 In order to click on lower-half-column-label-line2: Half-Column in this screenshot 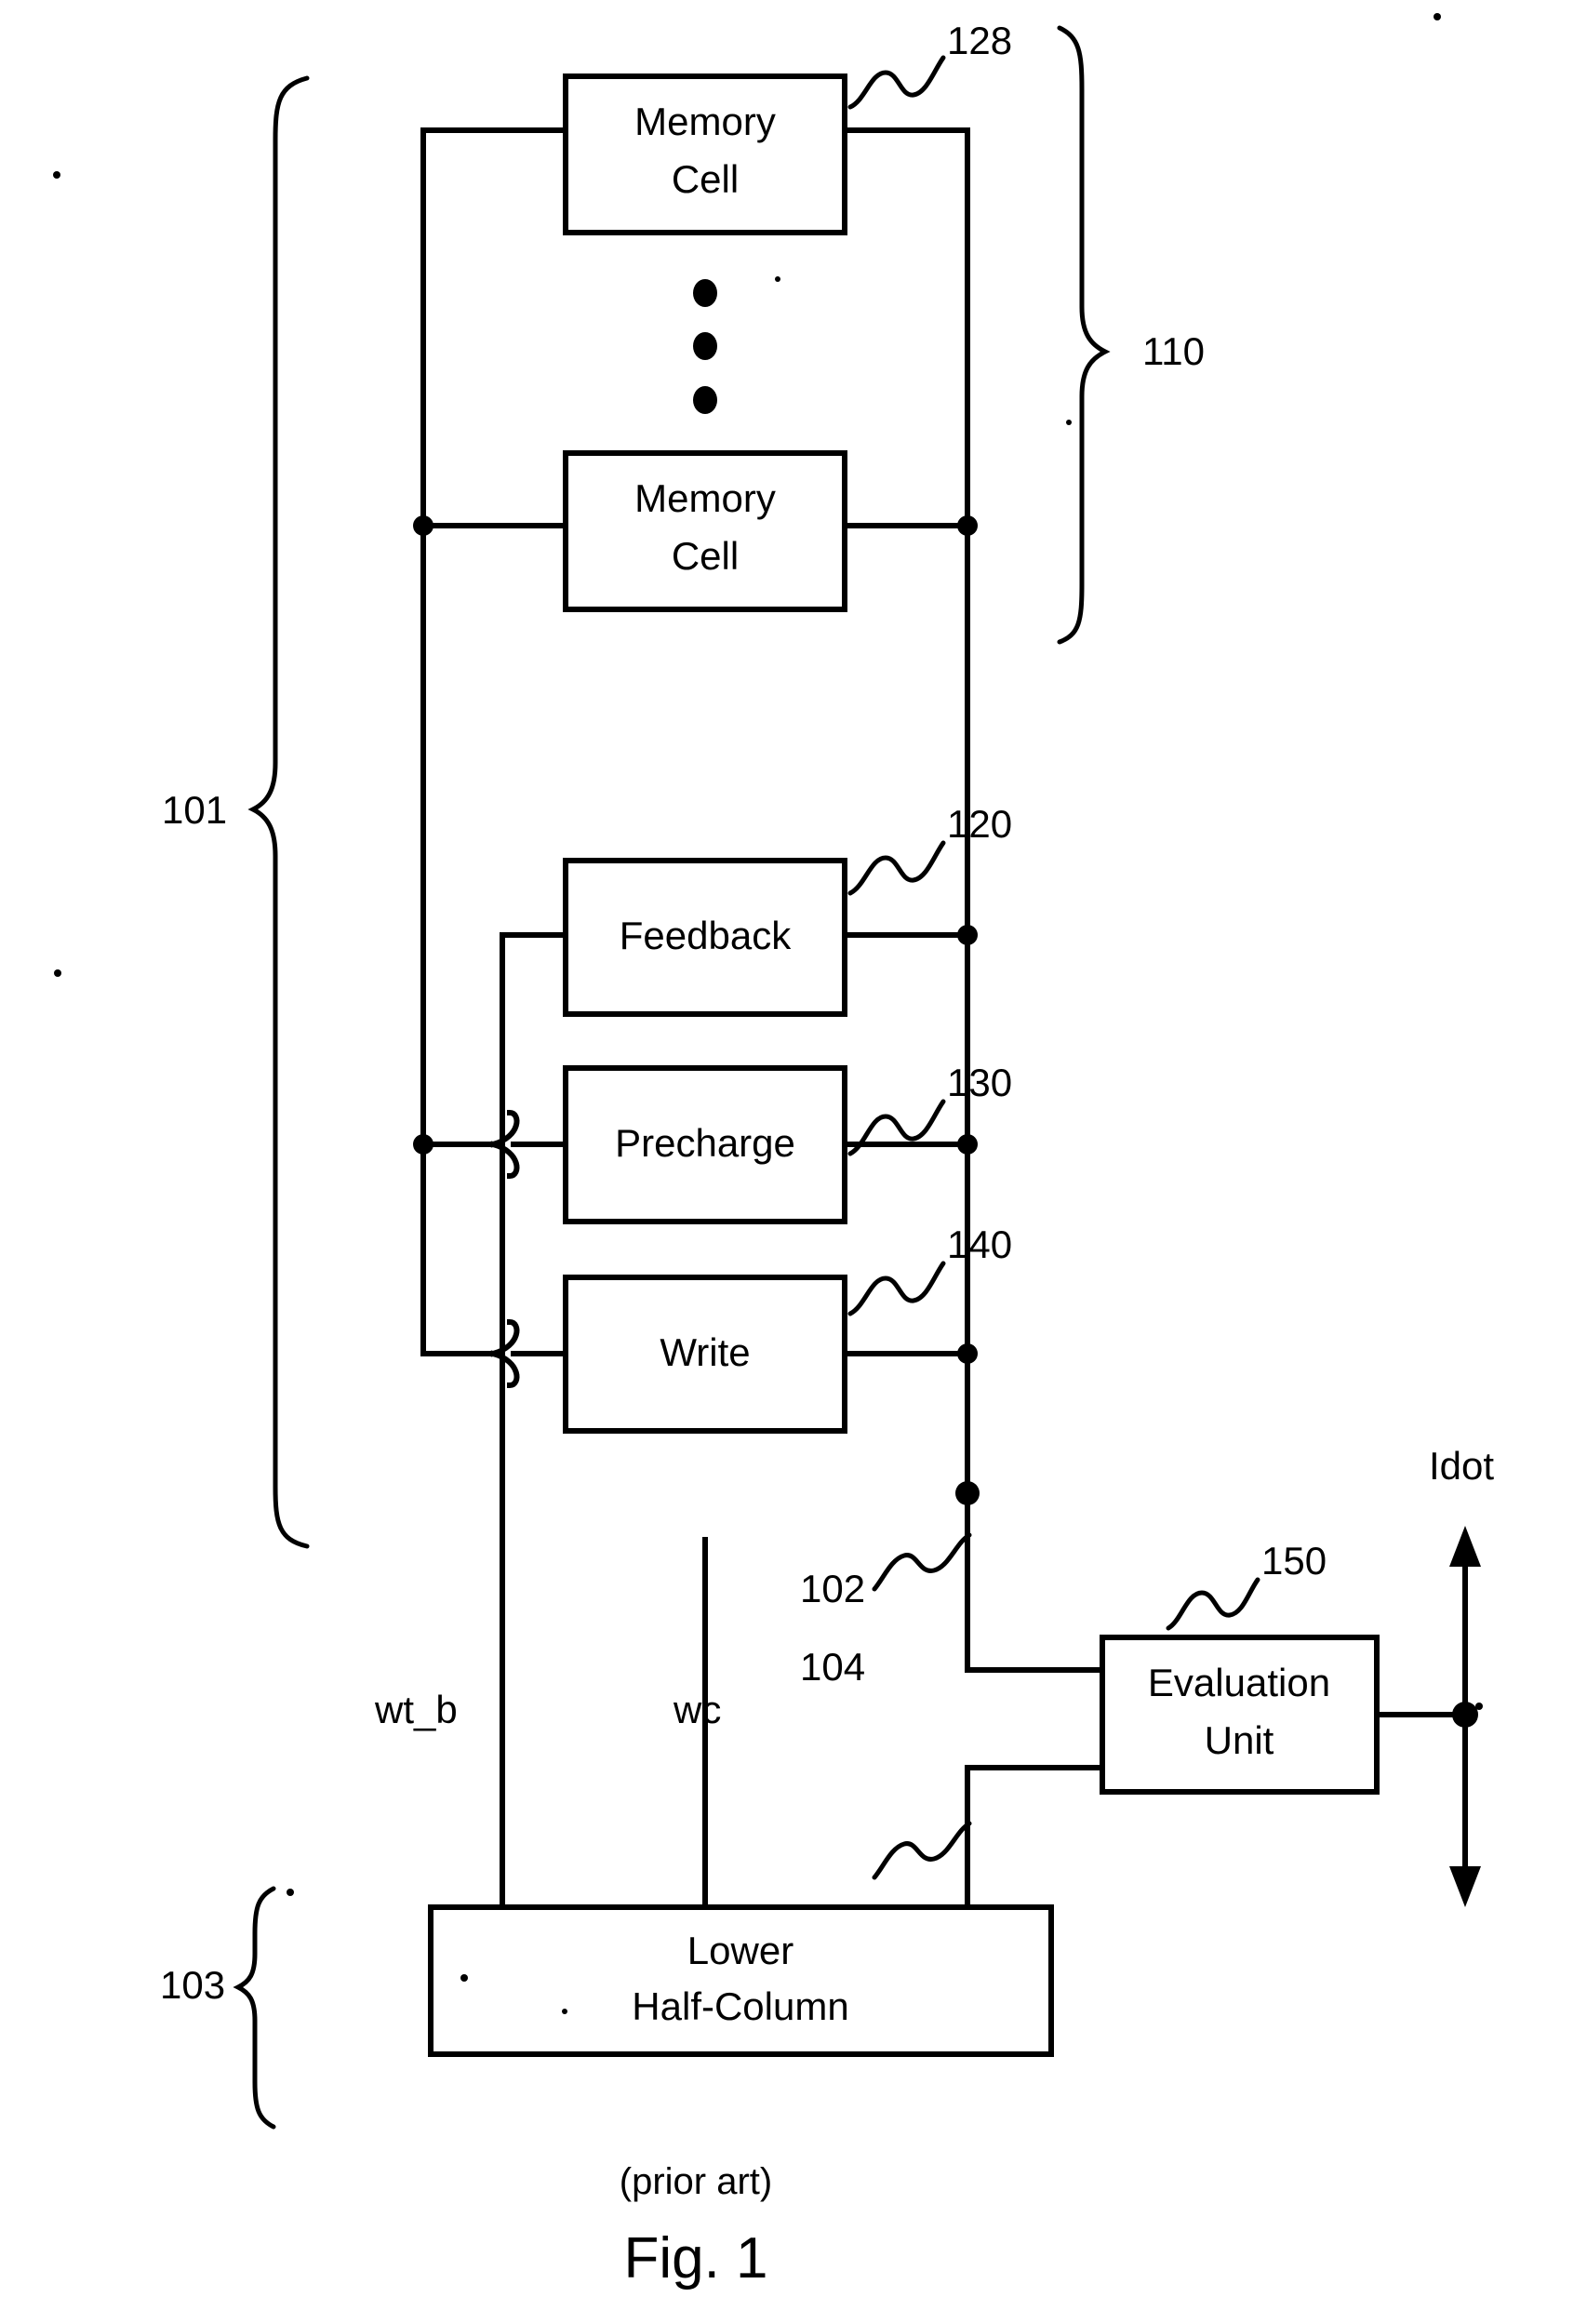, I will do `click(740, 2006)`.